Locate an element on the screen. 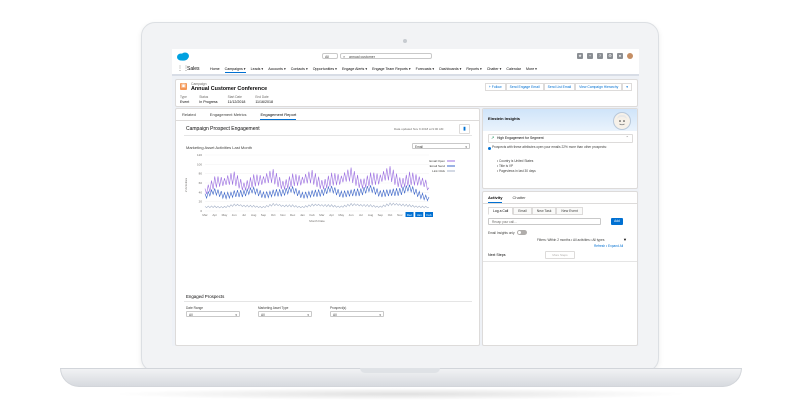  chart-icon-button: ▮ is located at coordinates (464, 129).